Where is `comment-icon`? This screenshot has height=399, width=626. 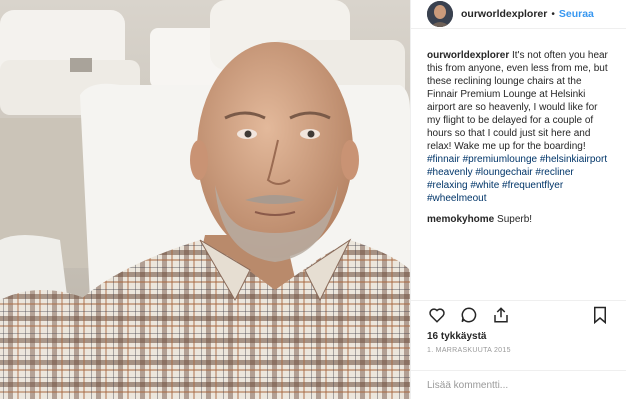 comment-icon is located at coordinates (469, 315).